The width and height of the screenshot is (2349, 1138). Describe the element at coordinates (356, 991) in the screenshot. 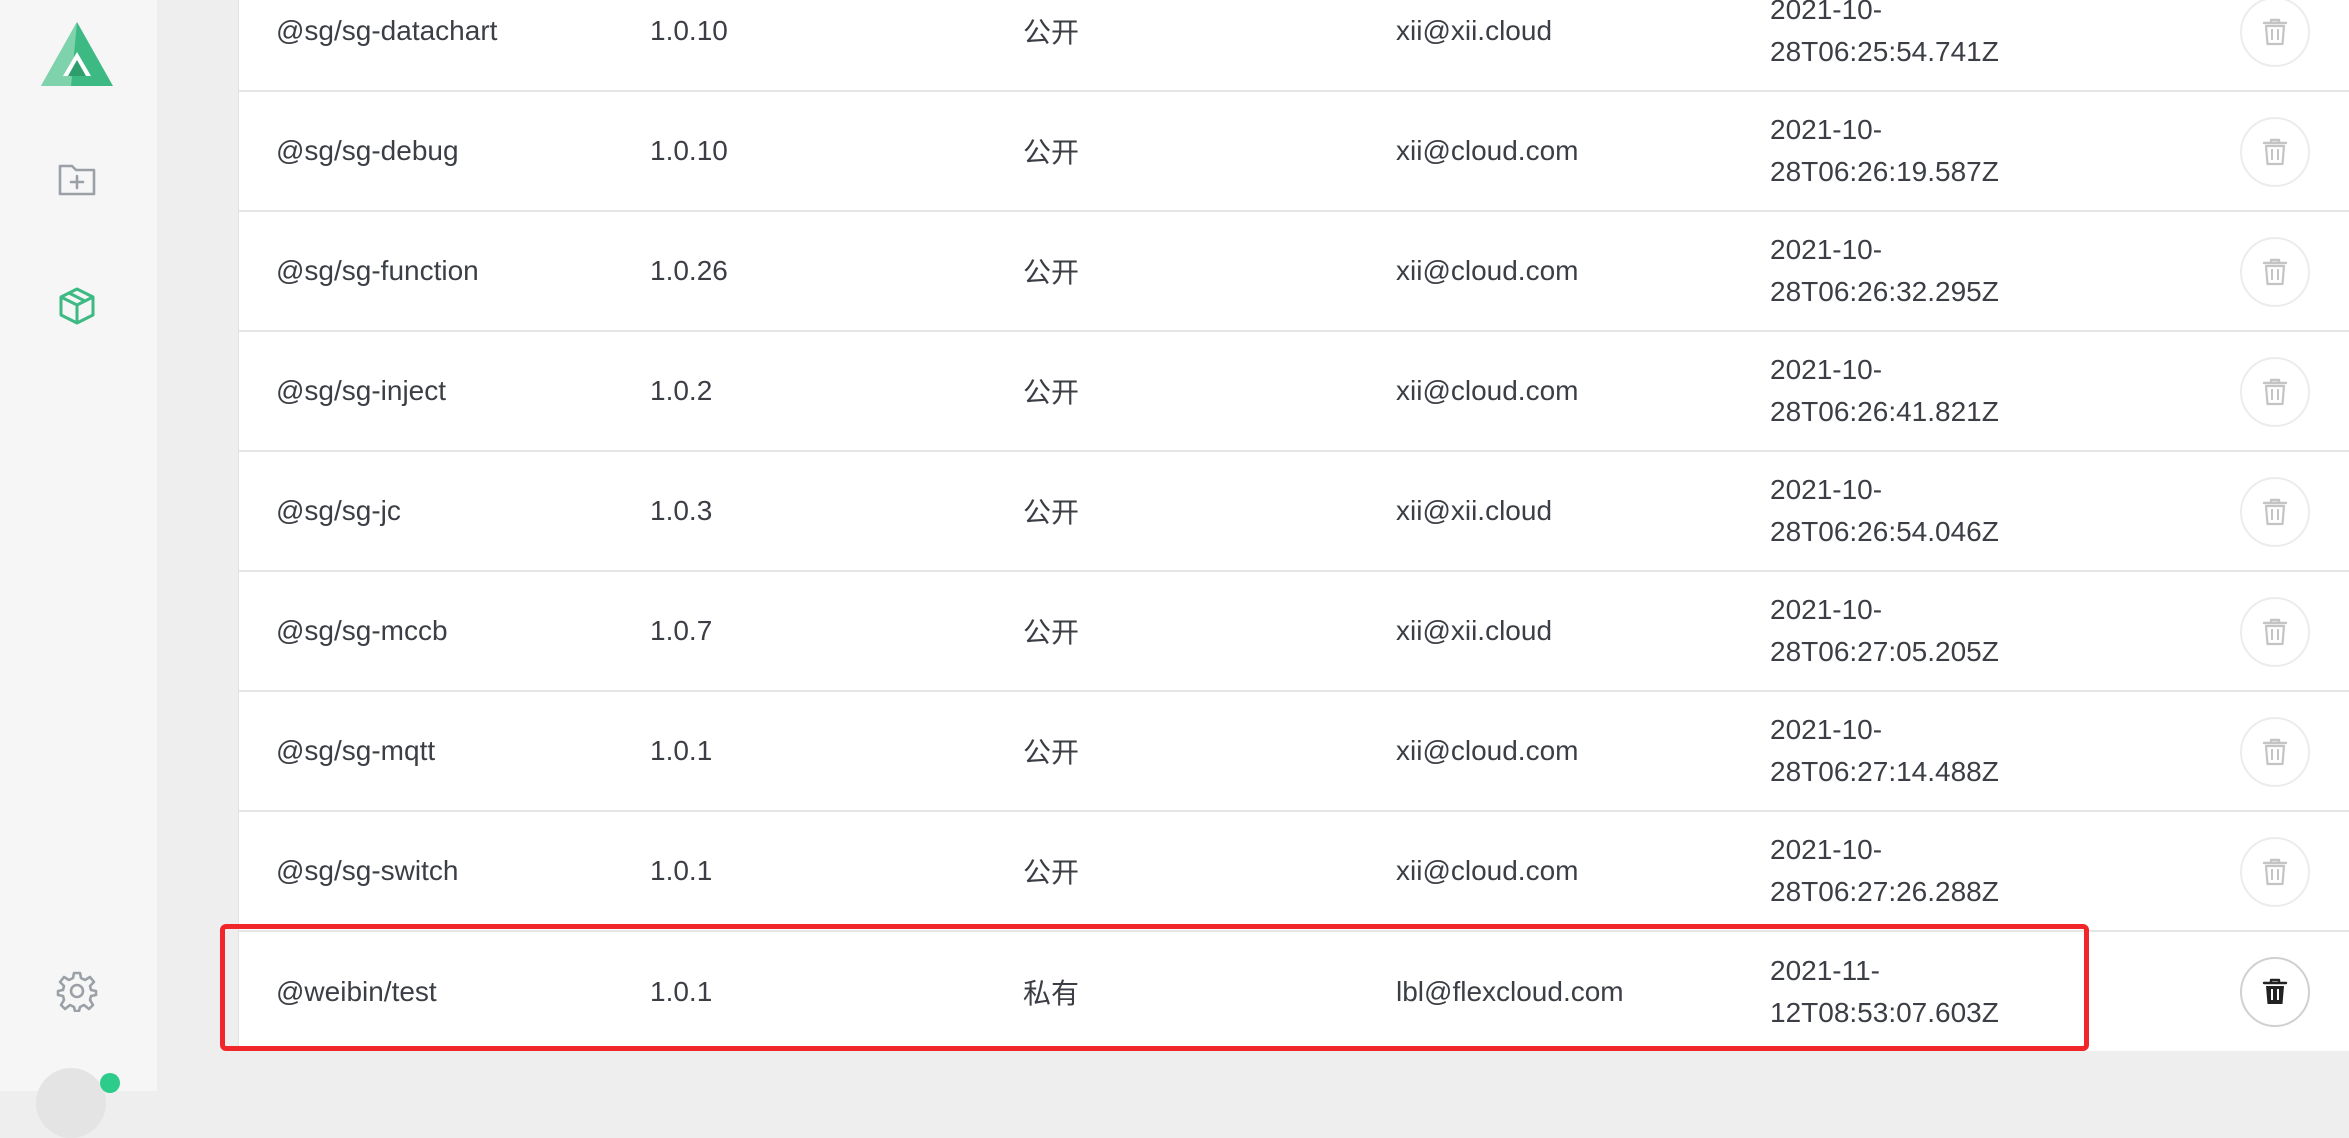

I see `package-name: @weibin/test` at that location.